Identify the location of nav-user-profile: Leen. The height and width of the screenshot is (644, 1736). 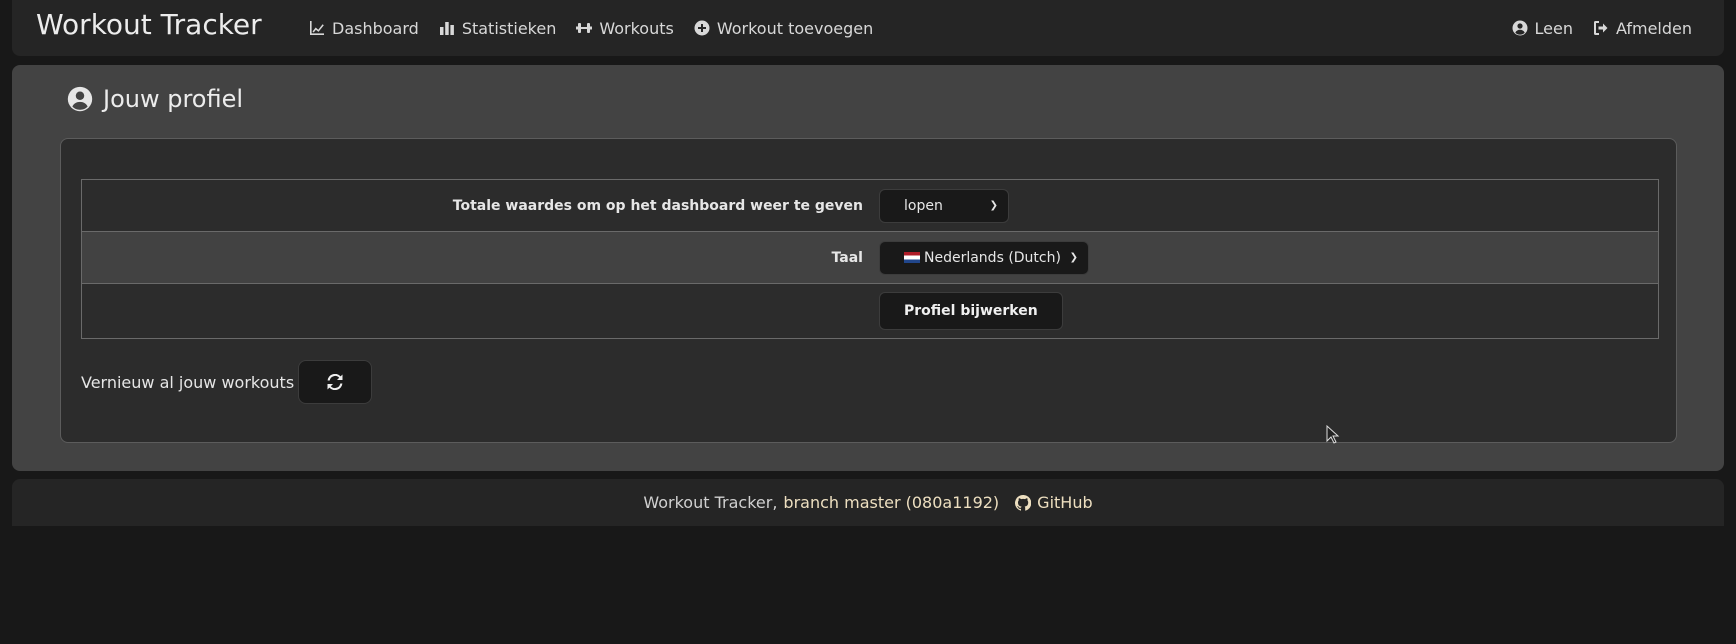
(1542, 28).